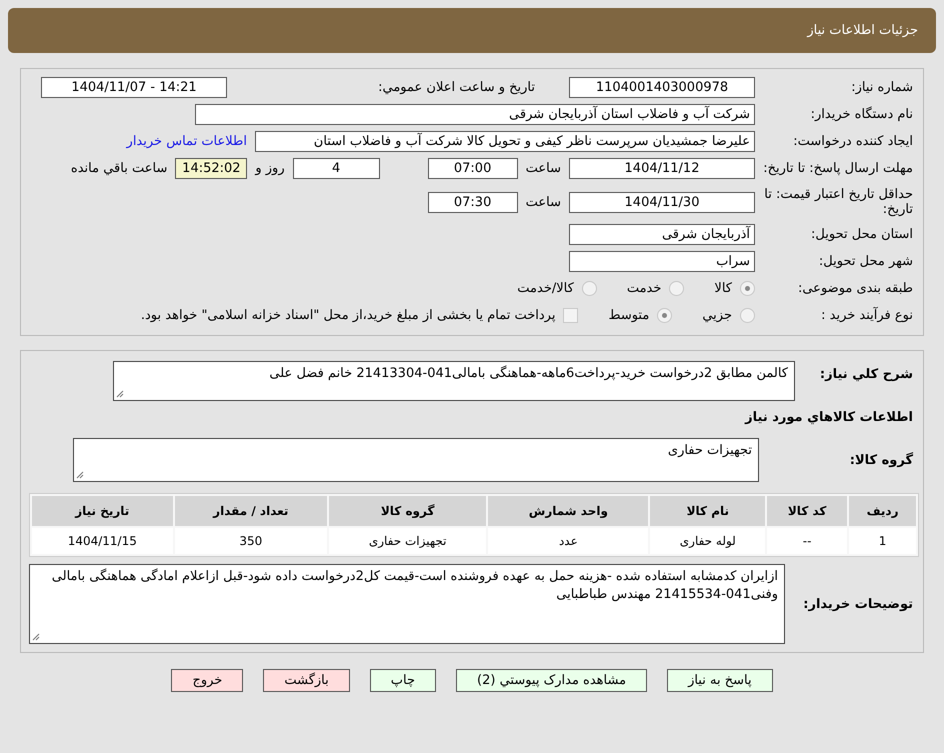  Describe the element at coordinates (102, 541) in the screenshot. I see `table-cell: 1404/11/15` at that location.